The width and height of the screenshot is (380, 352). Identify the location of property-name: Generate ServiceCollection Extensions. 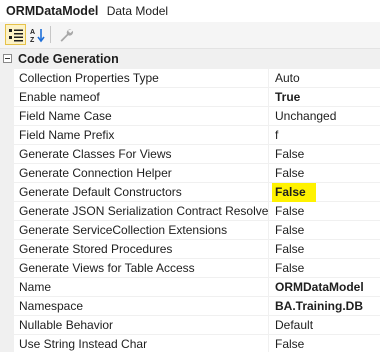
(123, 230).